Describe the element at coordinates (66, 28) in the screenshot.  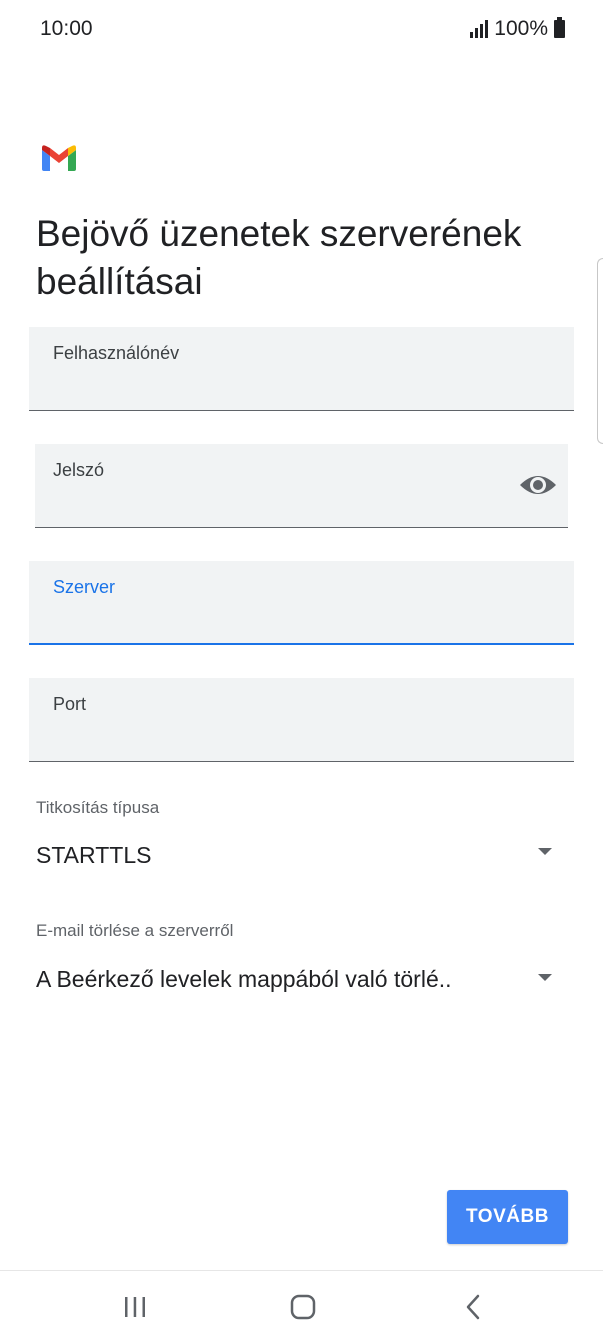
I see `status-time: 10:00` at that location.